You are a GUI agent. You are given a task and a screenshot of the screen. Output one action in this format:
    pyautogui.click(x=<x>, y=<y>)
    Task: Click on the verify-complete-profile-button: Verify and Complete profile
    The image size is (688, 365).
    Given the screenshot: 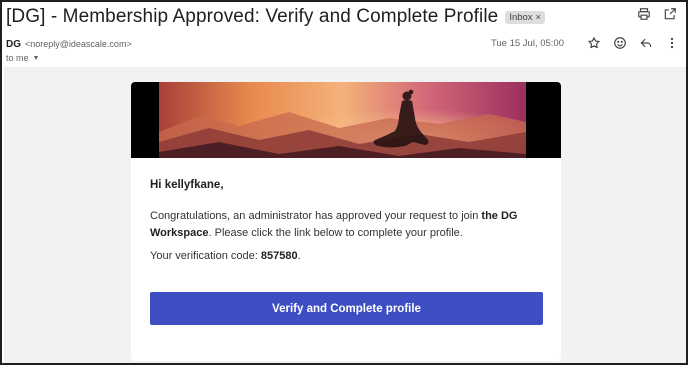 What is the action you would take?
    pyautogui.click(x=346, y=308)
    